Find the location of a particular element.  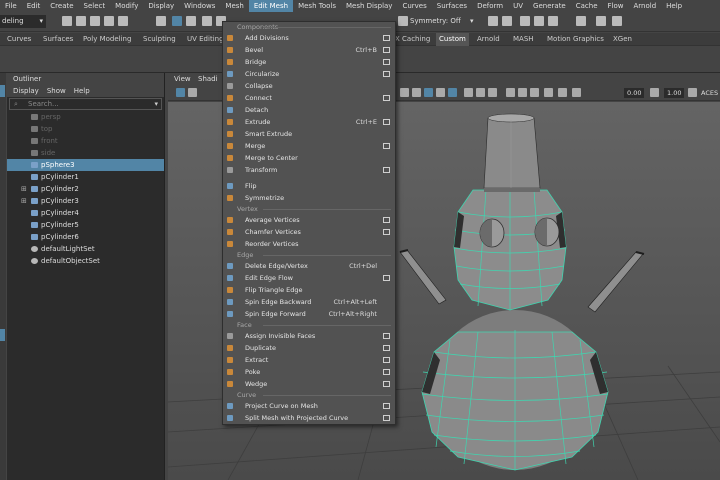

outliner-item-defaultlightset: defaultLightSet is located at coordinates (85, 249).